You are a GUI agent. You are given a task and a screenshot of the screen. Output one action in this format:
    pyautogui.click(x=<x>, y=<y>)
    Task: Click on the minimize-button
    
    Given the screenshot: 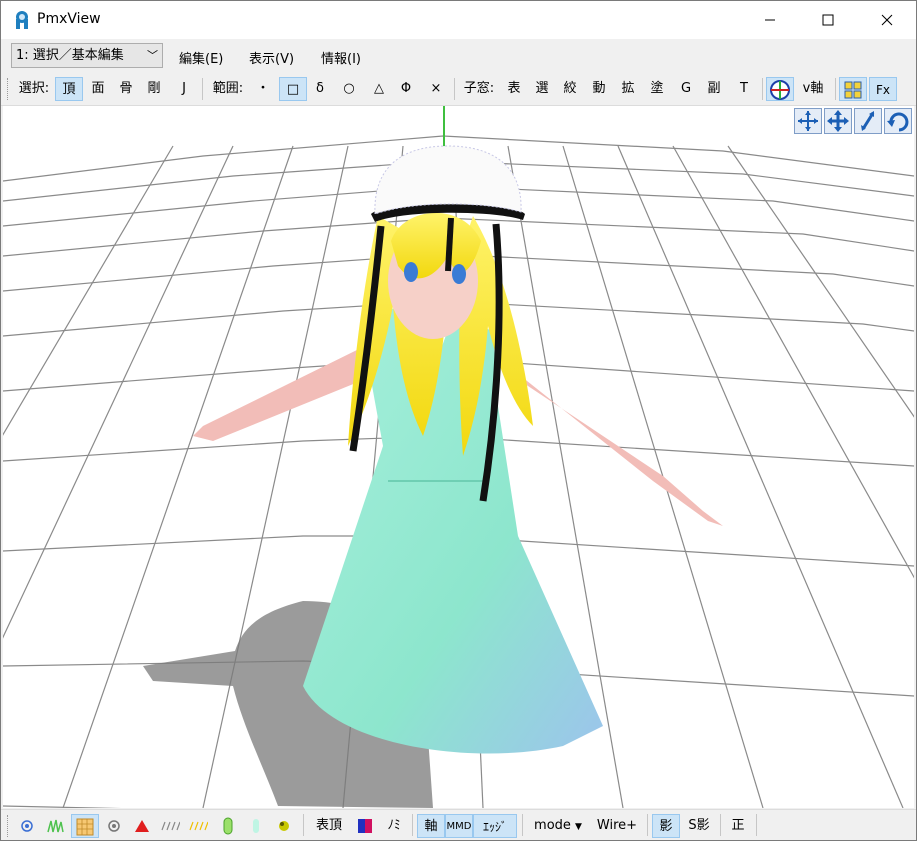 What is the action you would take?
    pyautogui.click(x=770, y=20)
    